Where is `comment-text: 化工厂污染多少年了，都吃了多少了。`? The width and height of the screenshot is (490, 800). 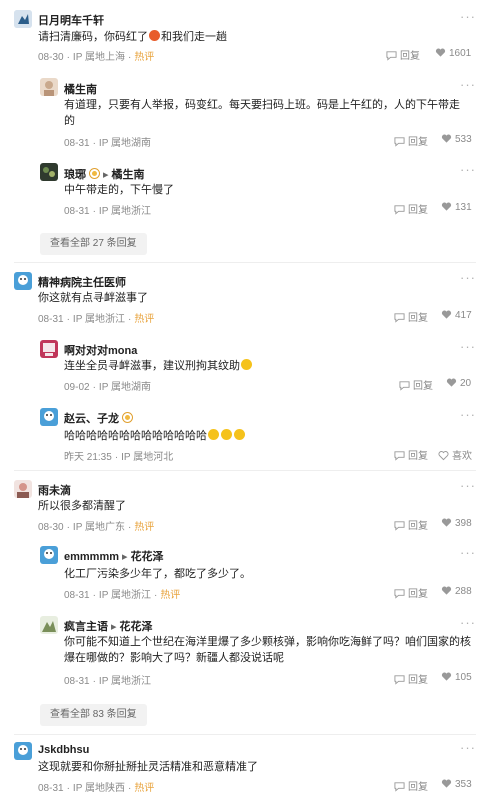 comment-text: 化工厂污染多少年了，都吃了多少了。 is located at coordinates (157, 574).